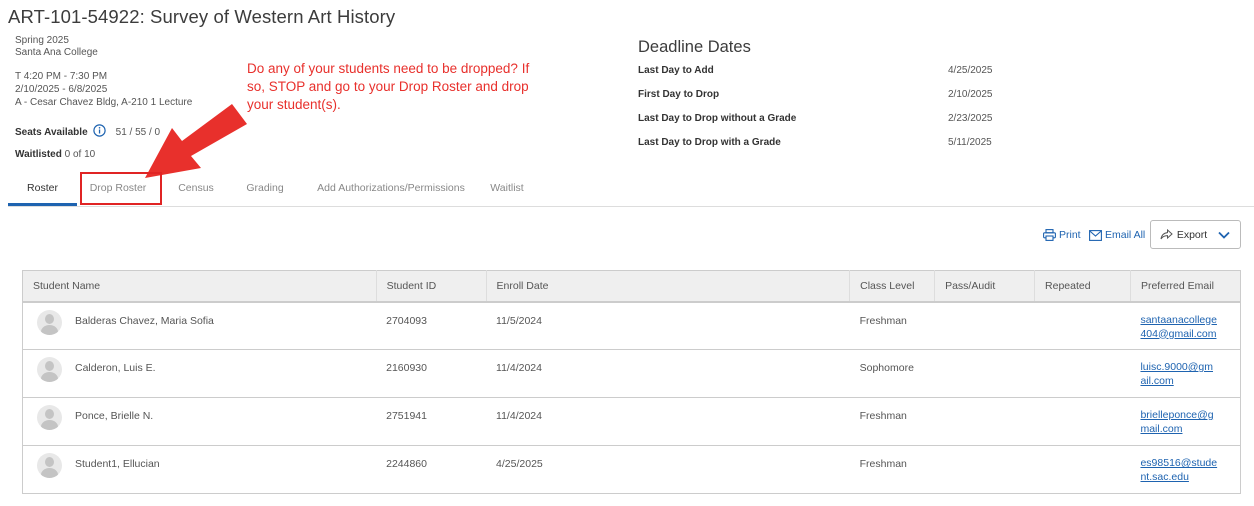 This screenshot has width=1254, height=506. I want to click on column-header: Class Level, so click(892, 286).